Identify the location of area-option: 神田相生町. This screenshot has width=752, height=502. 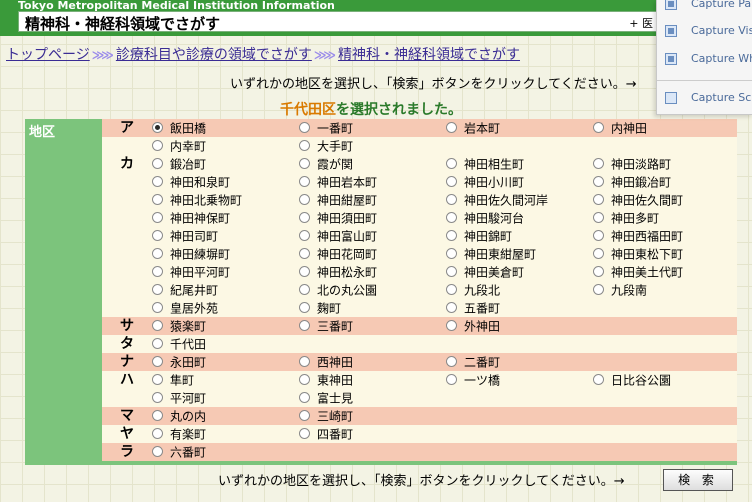
(485, 164).